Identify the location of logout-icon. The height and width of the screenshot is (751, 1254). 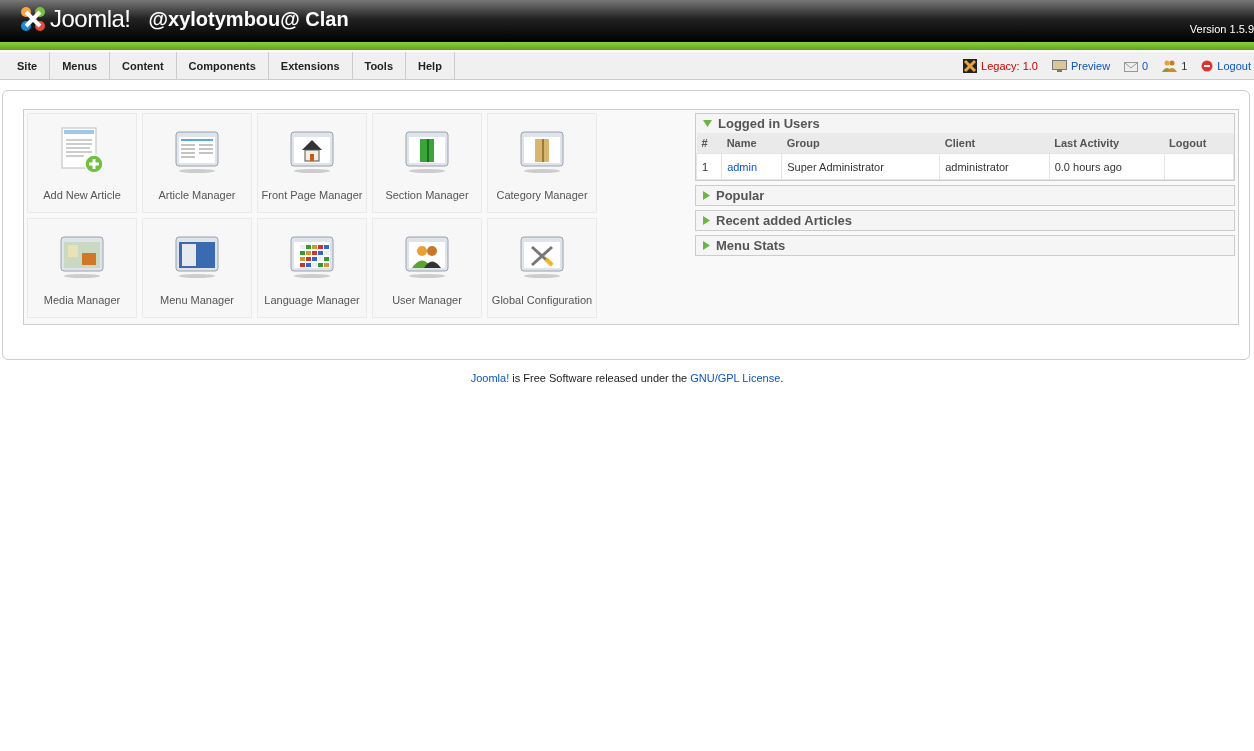
(1207, 65).